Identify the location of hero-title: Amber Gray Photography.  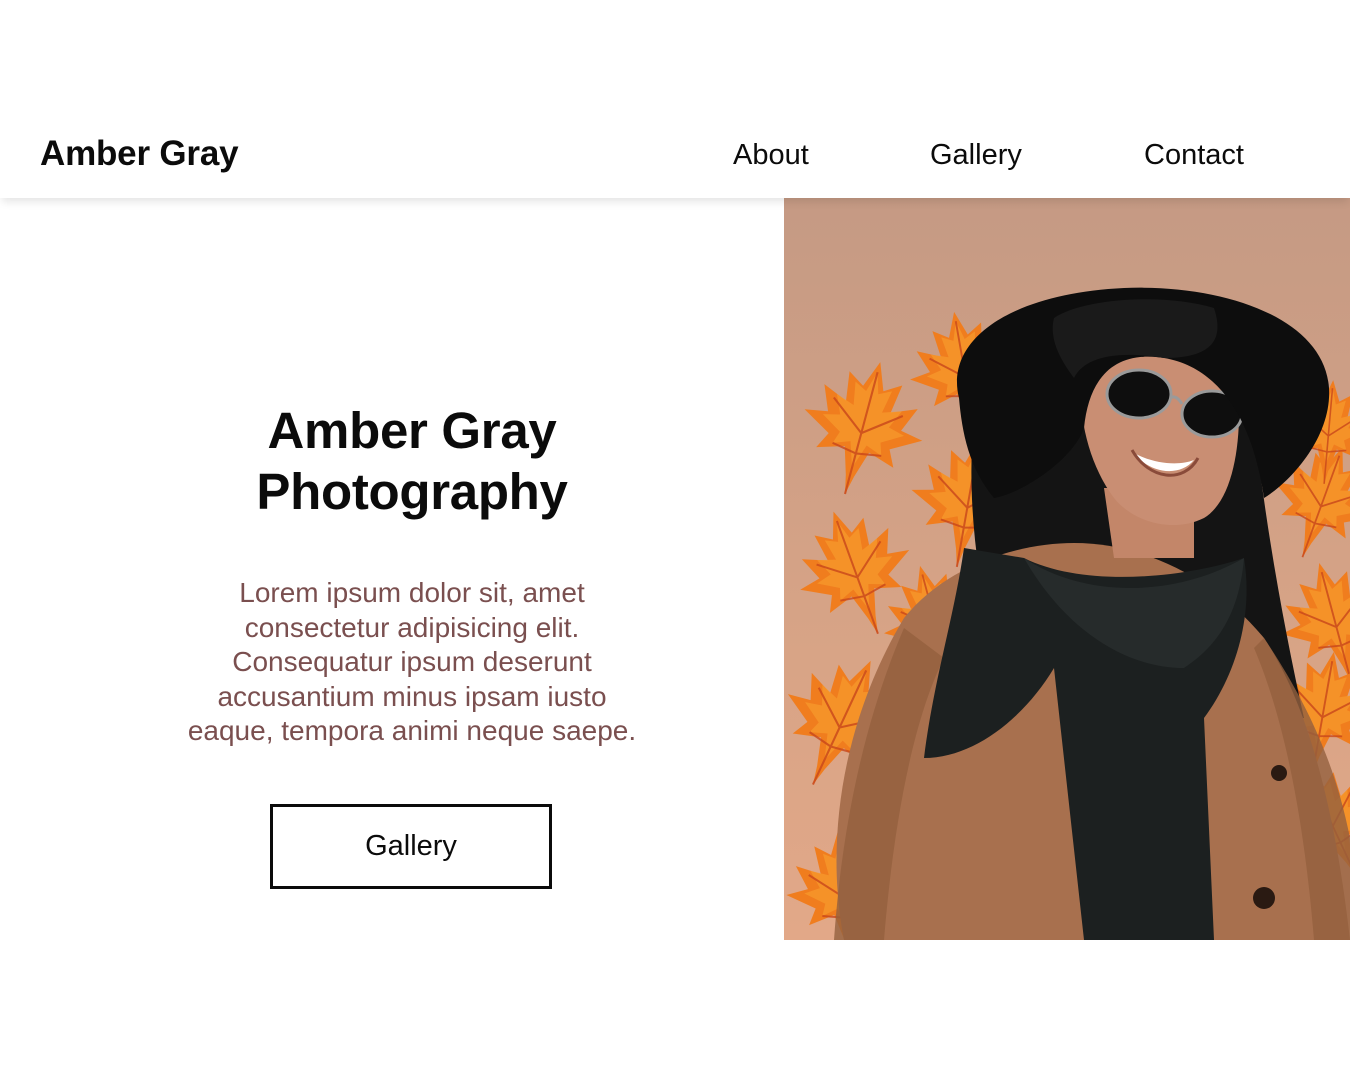
(412, 461).